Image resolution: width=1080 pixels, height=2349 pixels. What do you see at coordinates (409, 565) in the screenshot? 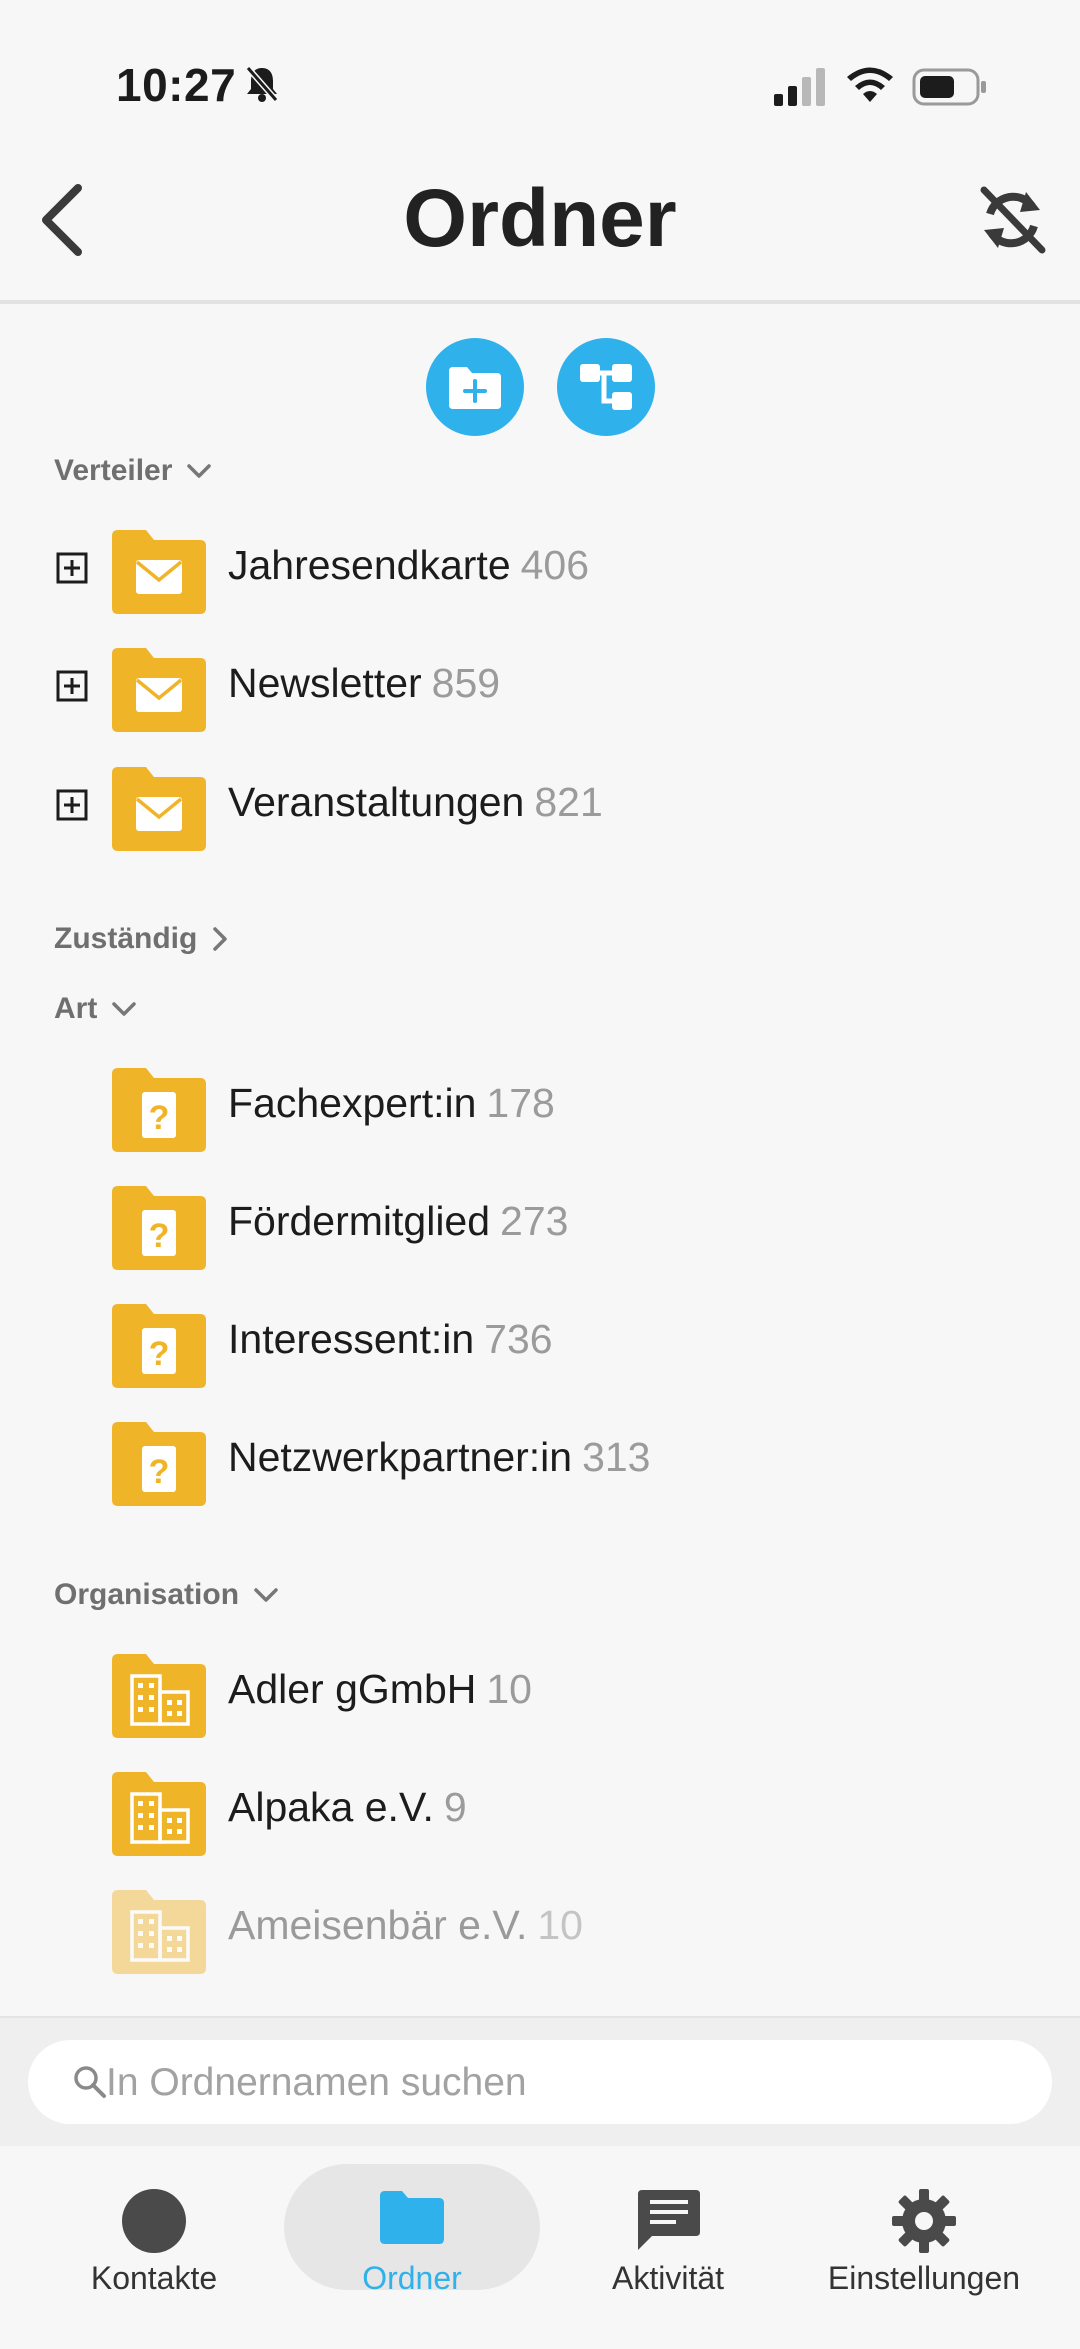
I see `folder-label: Jahresendkarte 406` at bounding box center [409, 565].